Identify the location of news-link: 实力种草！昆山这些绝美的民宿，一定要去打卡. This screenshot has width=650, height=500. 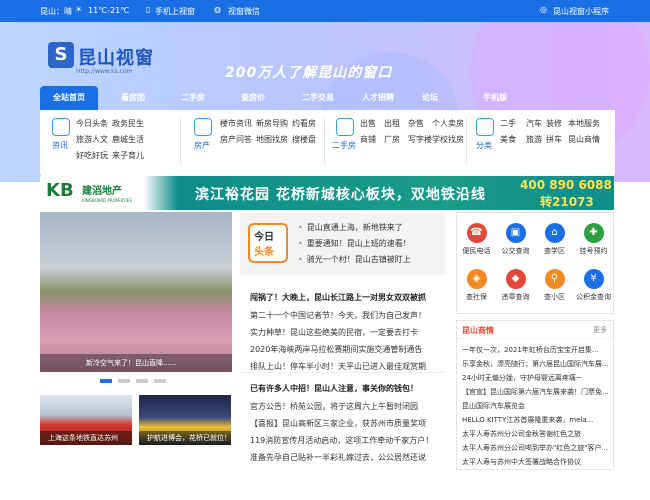
(334, 332).